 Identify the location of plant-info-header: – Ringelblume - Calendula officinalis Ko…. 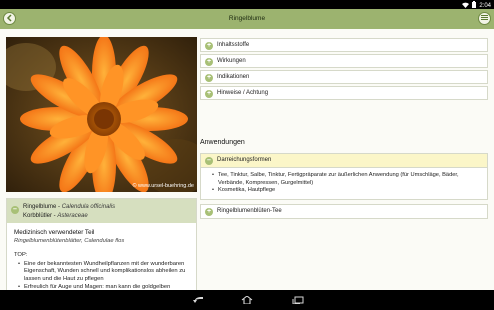
(101, 211).